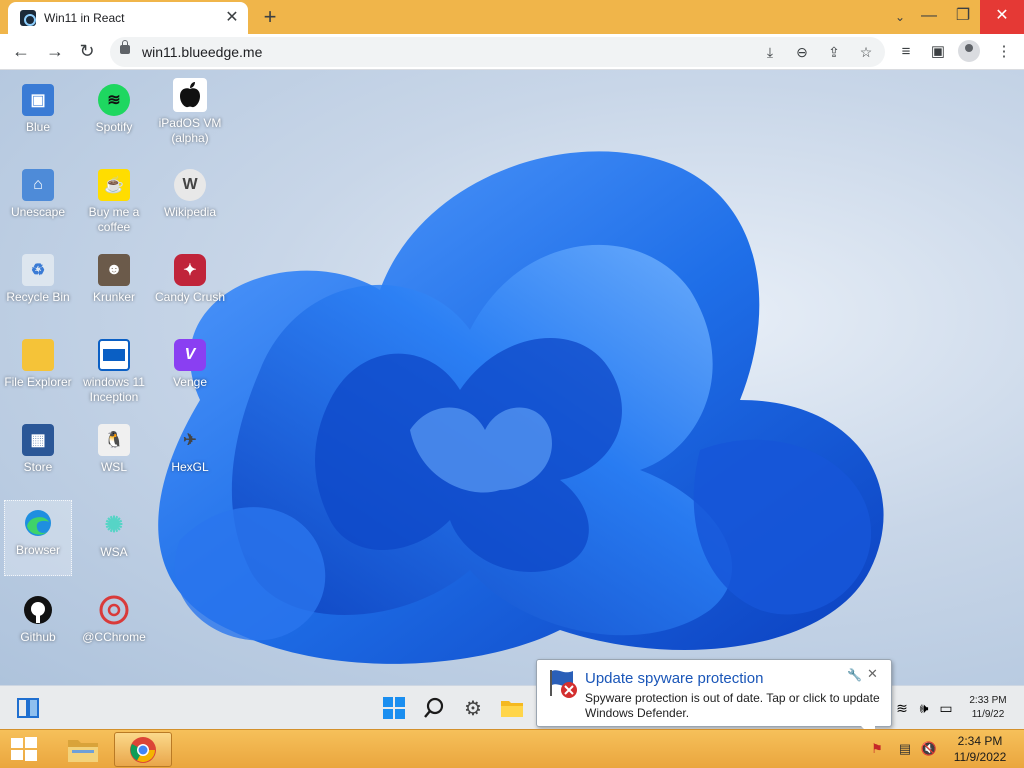 This screenshot has height=768, width=1024. I want to click on hexgl-icon: ✈, so click(190, 440).